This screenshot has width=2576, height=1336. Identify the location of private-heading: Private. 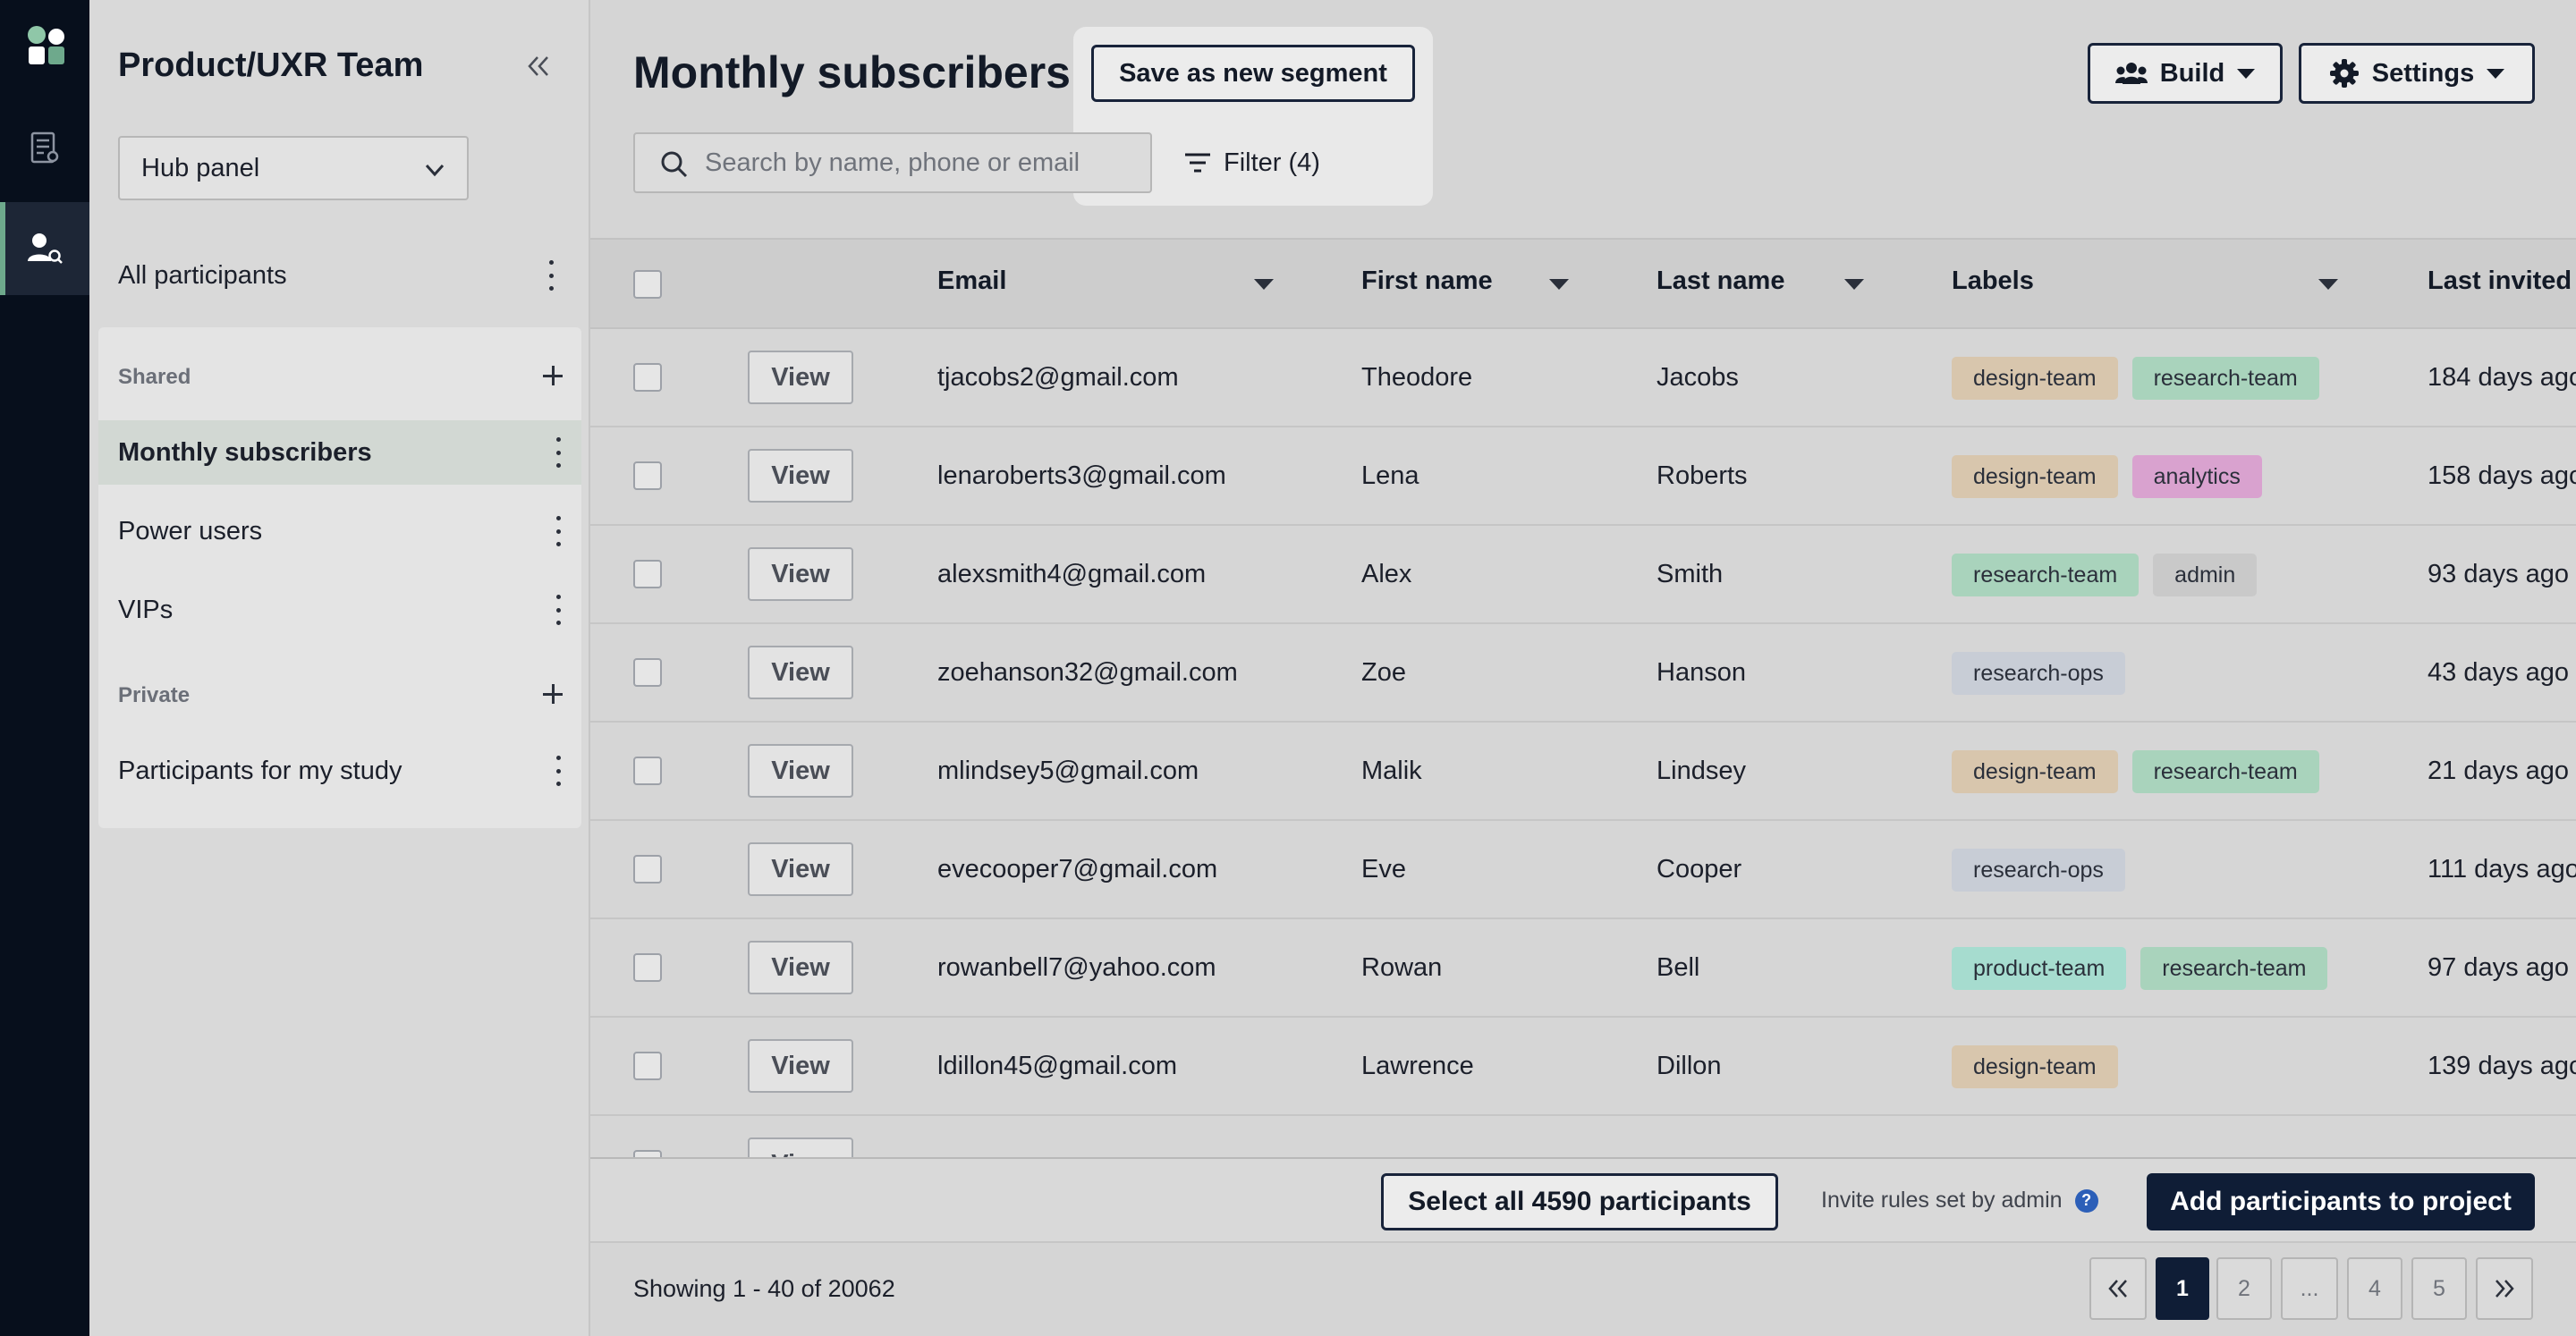
(154, 695).